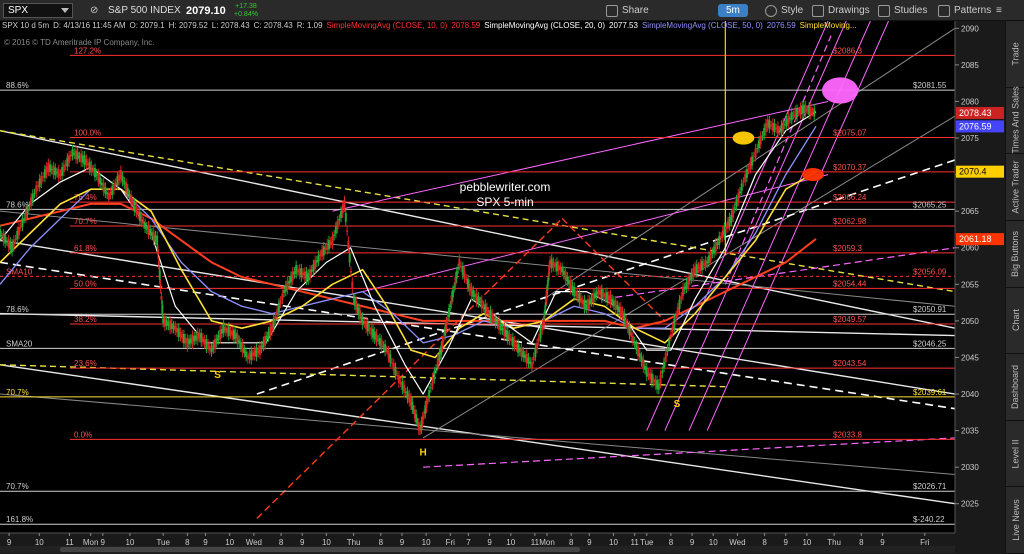 This screenshot has width=1024, height=554. Describe the element at coordinates (850, 167) in the screenshot. I see `fib-level-value: $2070.37` at that location.